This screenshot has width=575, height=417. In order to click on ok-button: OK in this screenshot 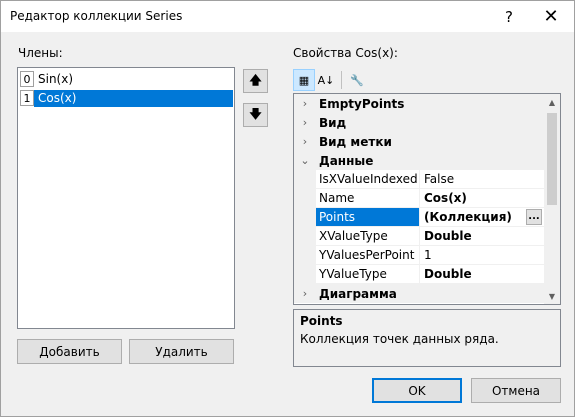, I will do `click(417, 390)`.